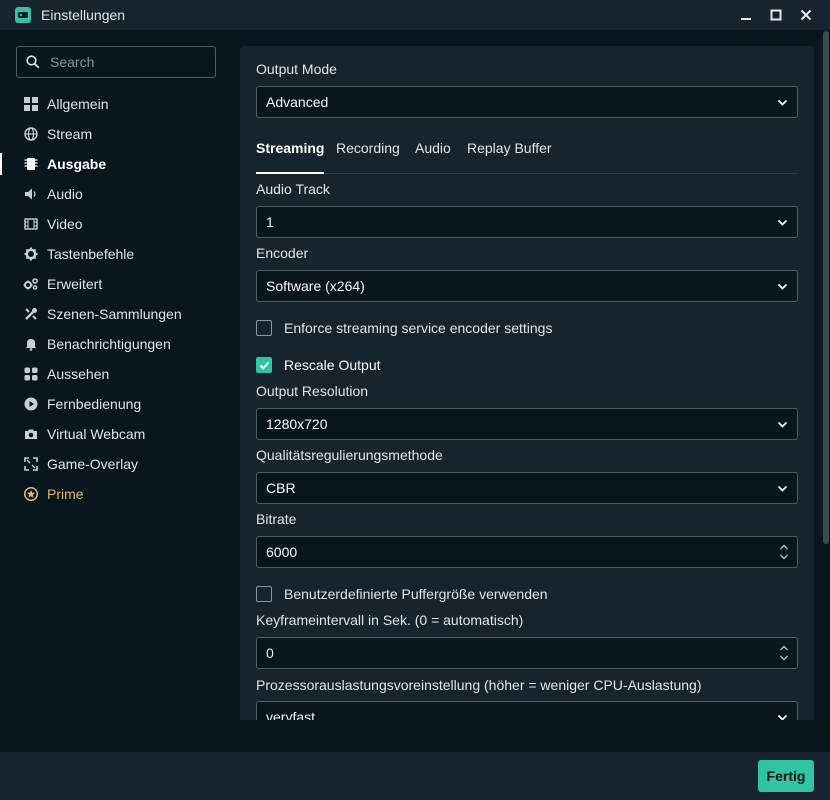 The image size is (830, 800). Describe the element at coordinates (527, 710) in the screenshot. I see `cpu-preset-select: veryfast` at that location.